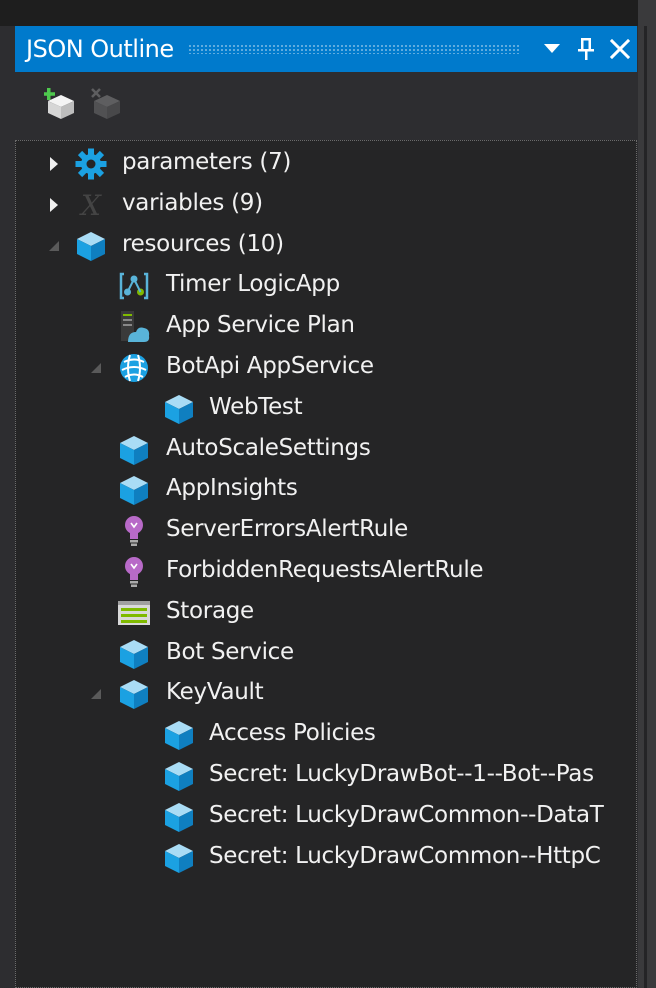 This screenshot has width=656, height=988. Describe the element at coordinates (326, 104) in the screenshot. I see `outline-toolbar` at that location.